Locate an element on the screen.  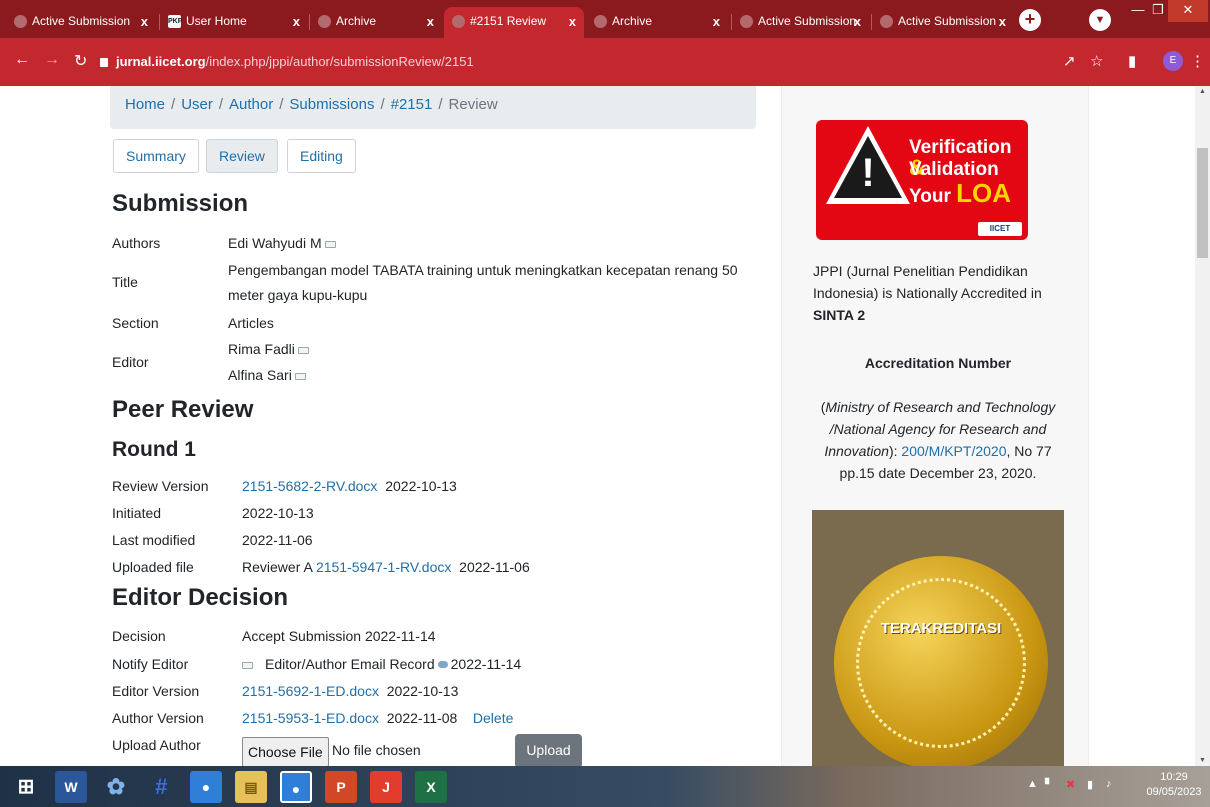
reload-icon: ↻ is located at coordinates (80, 61).